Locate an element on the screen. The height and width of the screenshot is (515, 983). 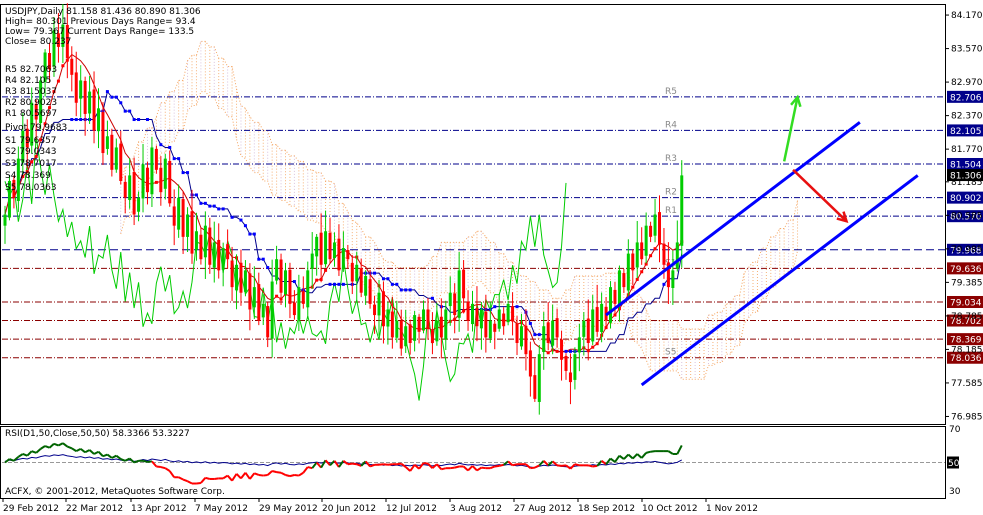
y-tick-label: 81.185 is located at coordinates (967, 183).